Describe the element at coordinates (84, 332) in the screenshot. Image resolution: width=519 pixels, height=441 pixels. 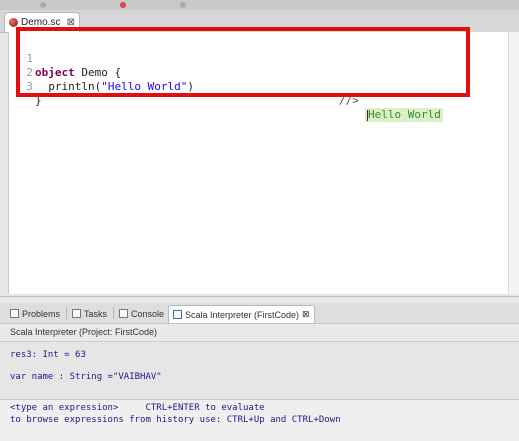
I see `interpreter-title: Scala Interpreter (Project: FirstCode)` at that location.